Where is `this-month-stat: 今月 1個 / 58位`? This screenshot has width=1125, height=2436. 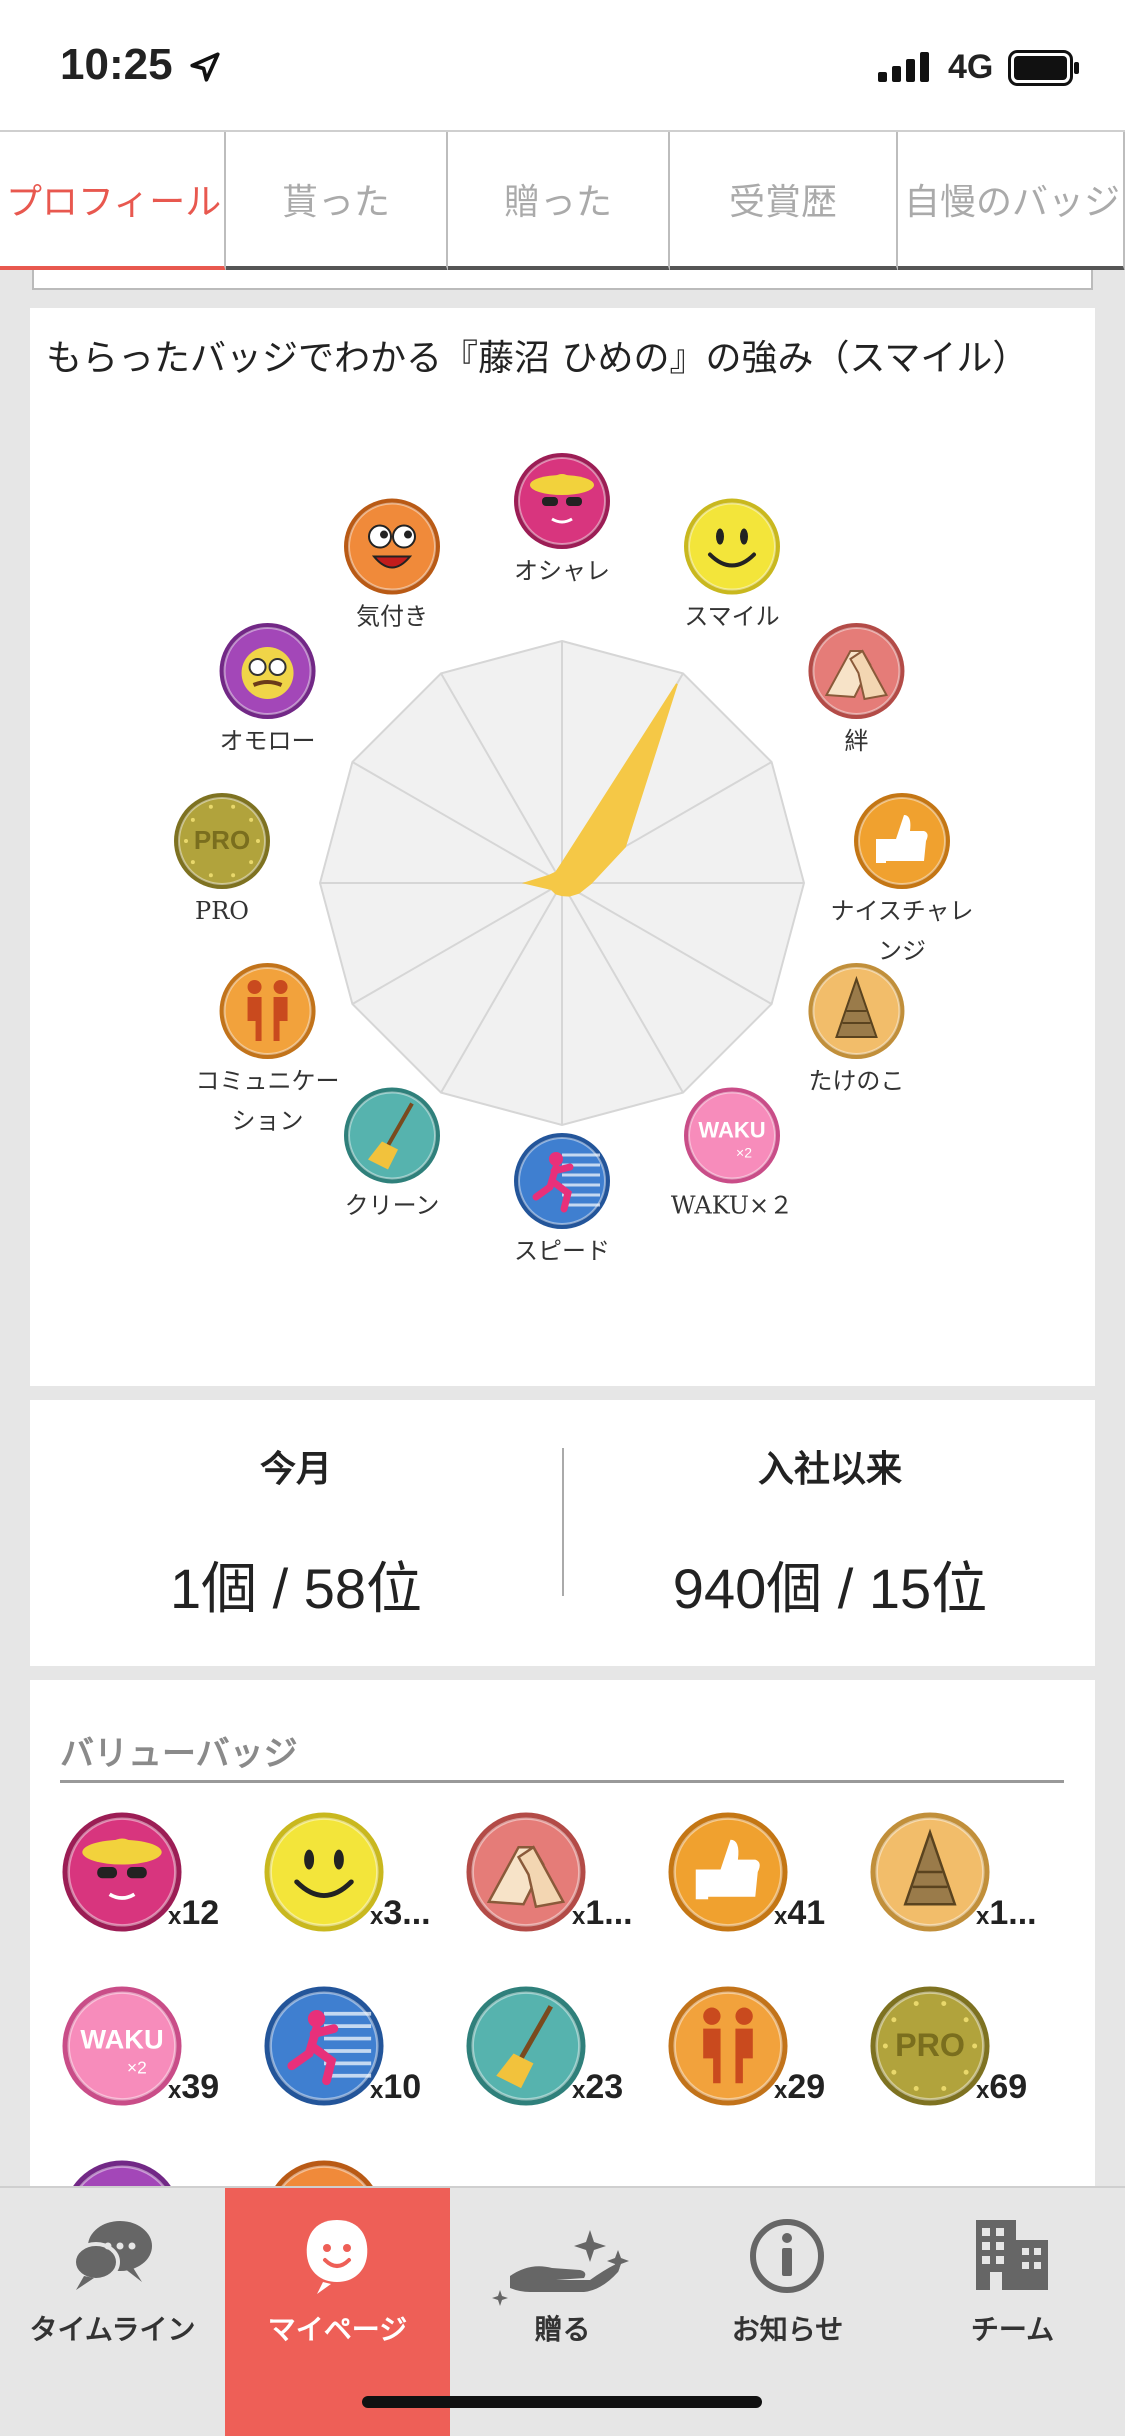
this-month-stat: 今月 1個 / 58位 is located at coordinates (296, 1532).